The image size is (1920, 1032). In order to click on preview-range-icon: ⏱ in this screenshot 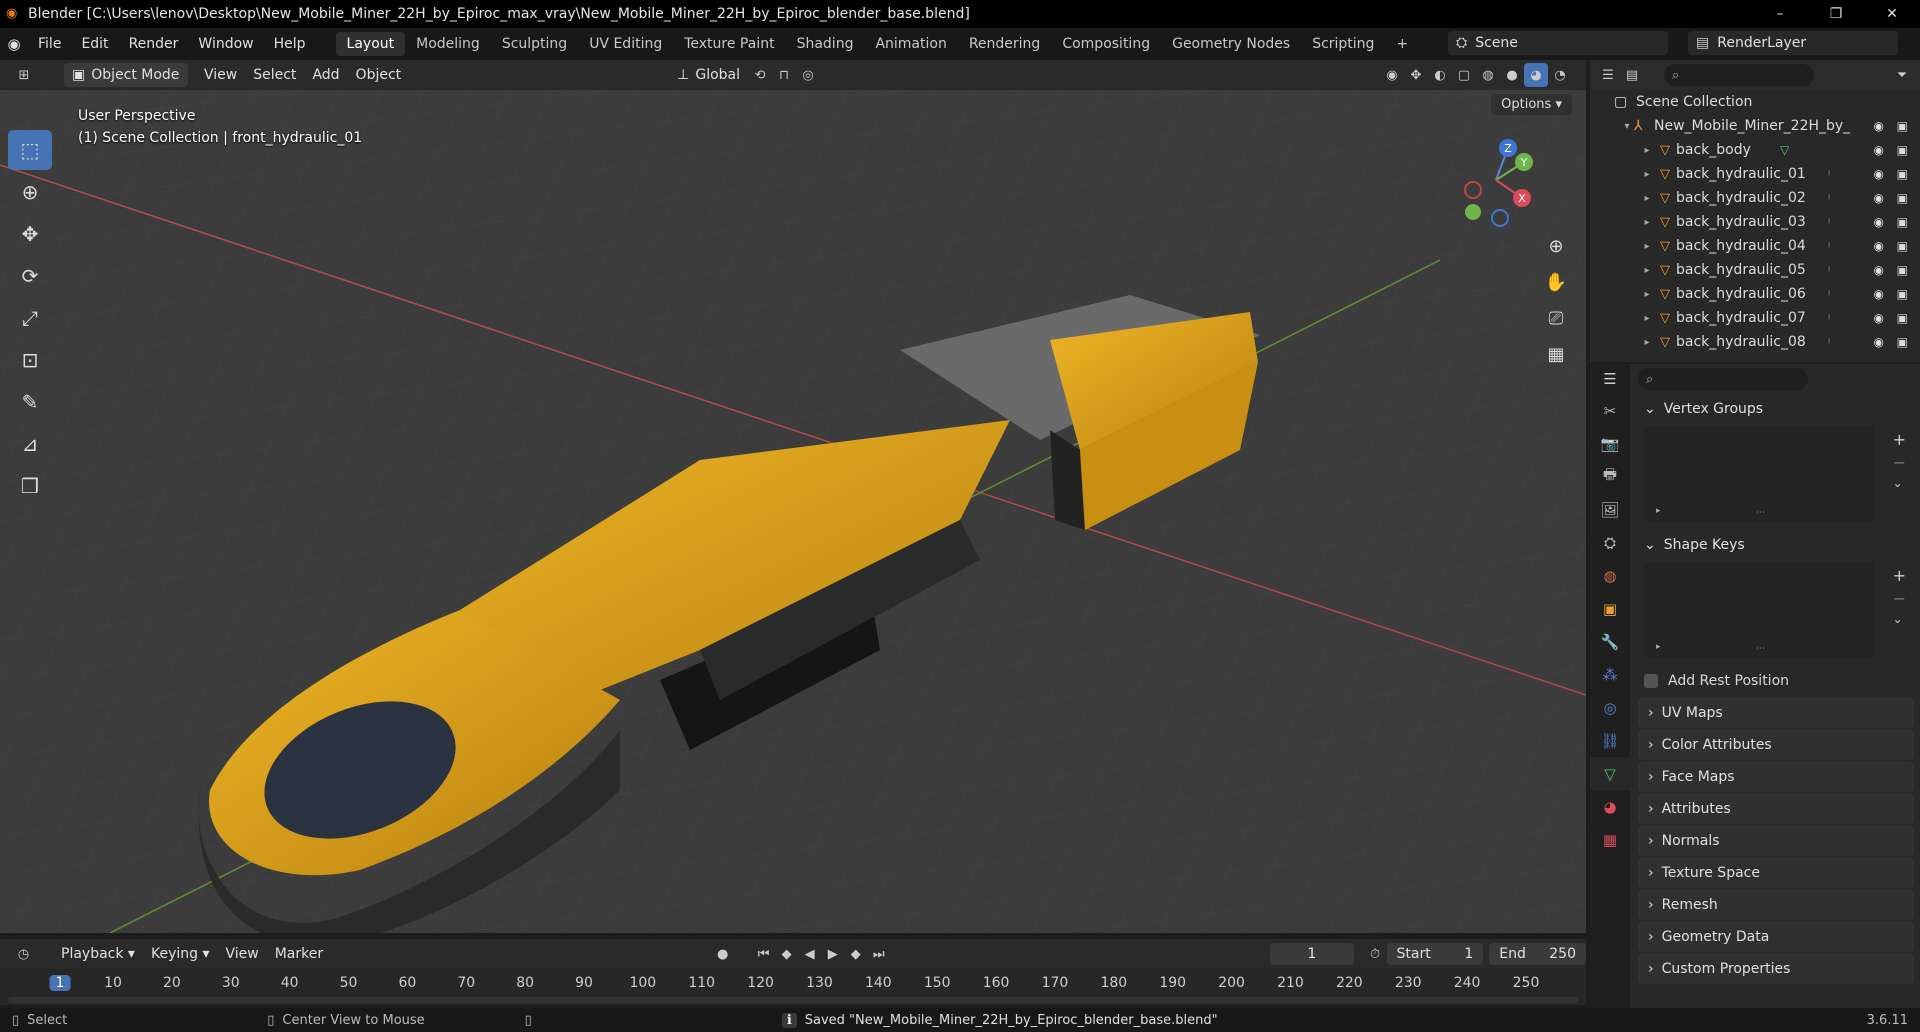, I will do `click(1375, 954)`.